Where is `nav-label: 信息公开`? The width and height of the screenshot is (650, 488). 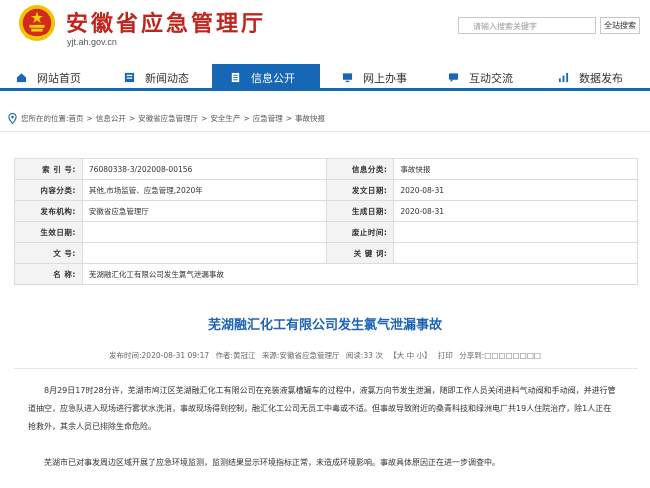 nav-label: 信息公开 is located at coordinates (273, 78).